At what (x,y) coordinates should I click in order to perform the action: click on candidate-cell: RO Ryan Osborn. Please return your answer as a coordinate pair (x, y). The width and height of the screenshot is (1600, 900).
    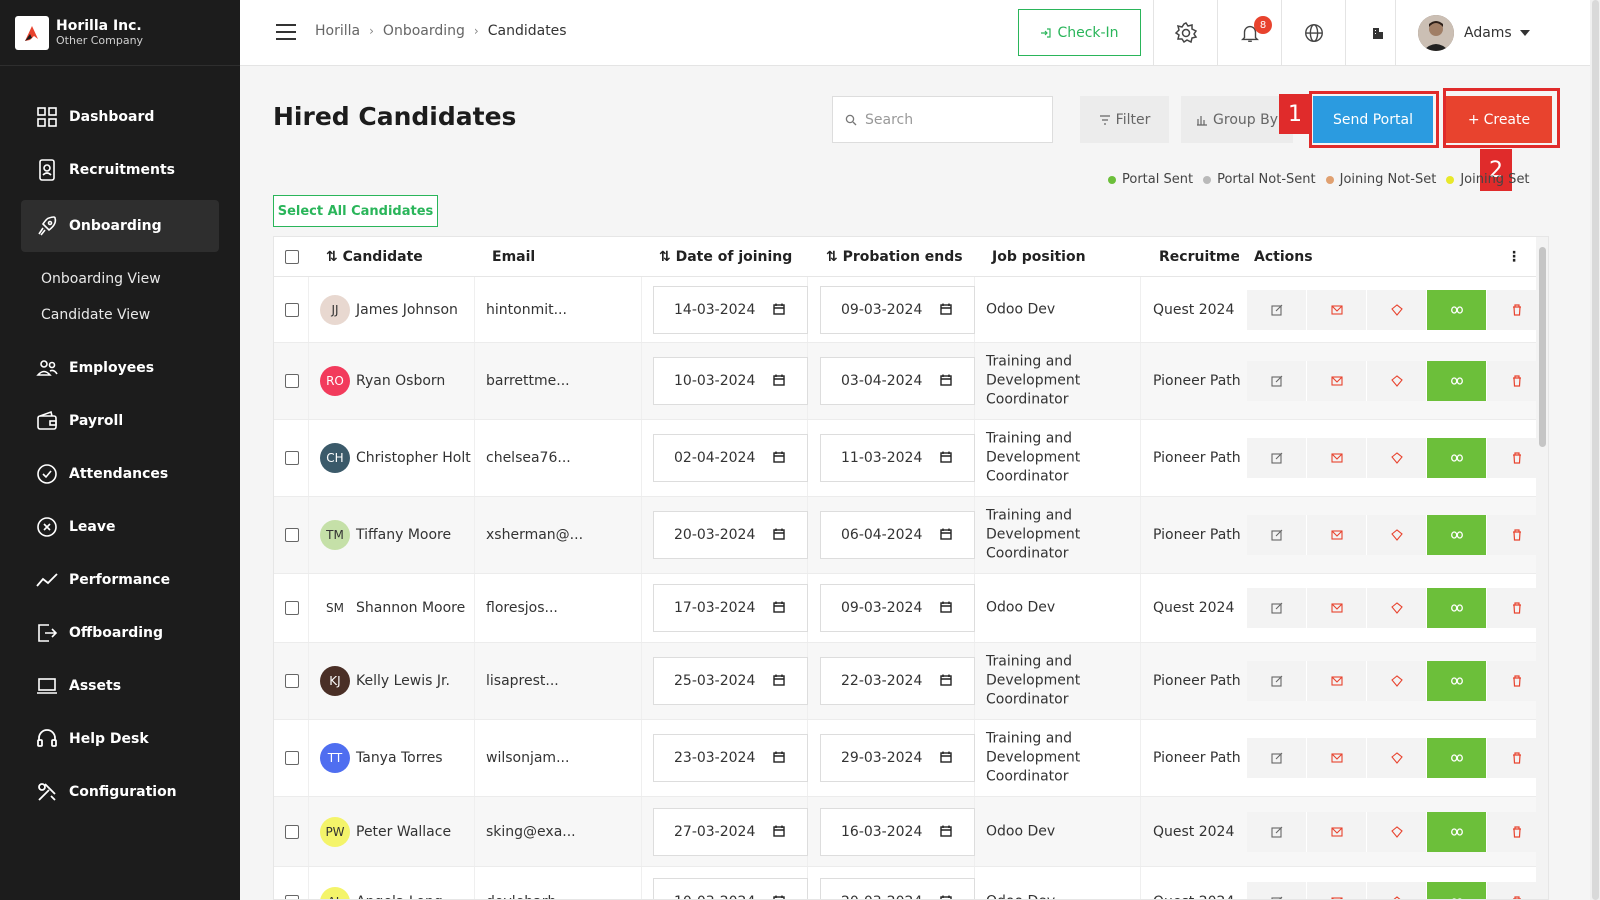
    Looking at the image, I should click on (382, 381).